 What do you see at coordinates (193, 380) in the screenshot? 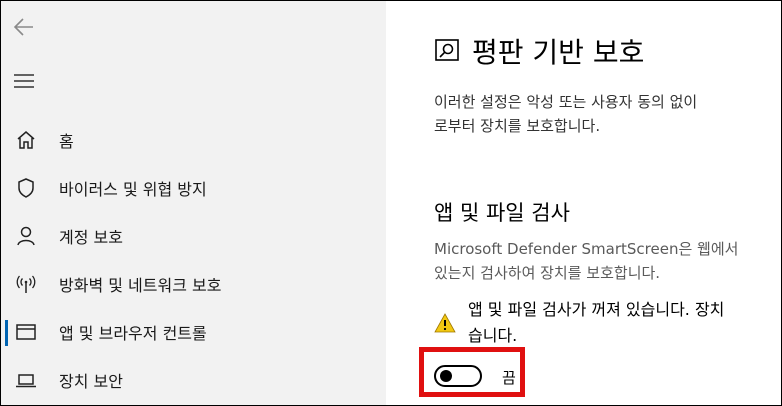
I see `sidebar-item-device-security: 장치 보안` at bounding box center [193, 380].